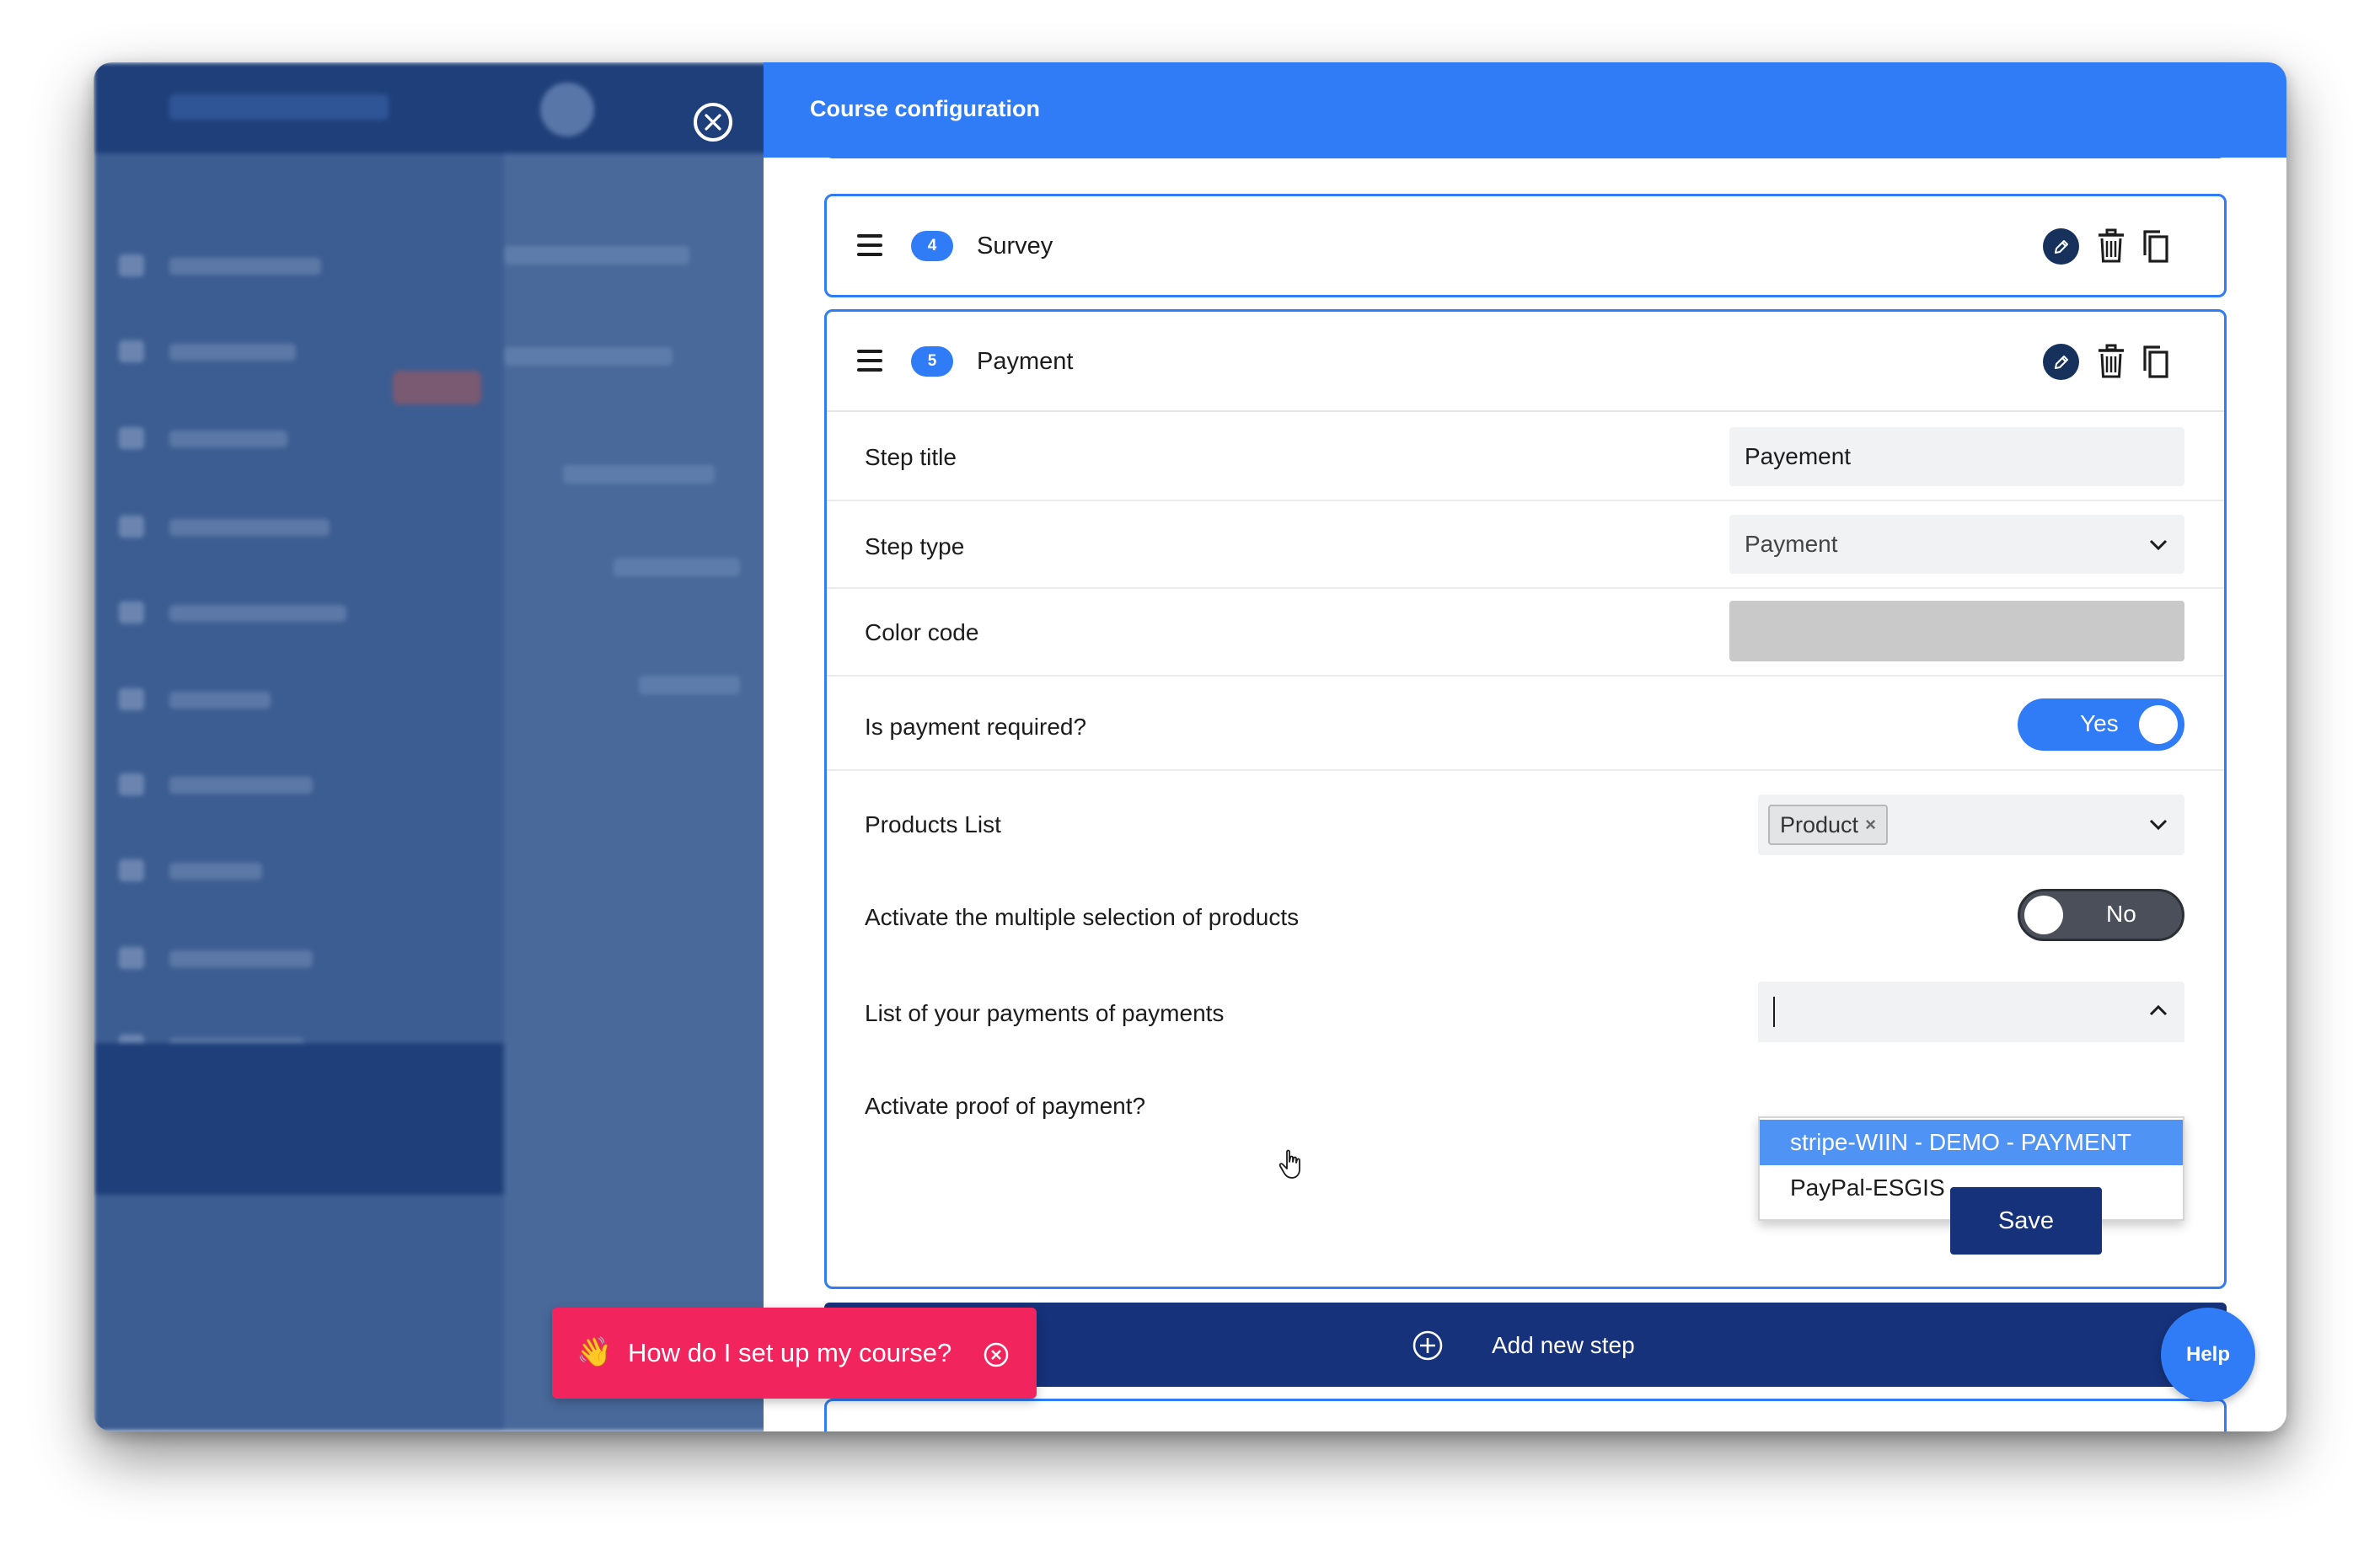  I want to click on remove-chip-icon: ×, so click(1870, 825).